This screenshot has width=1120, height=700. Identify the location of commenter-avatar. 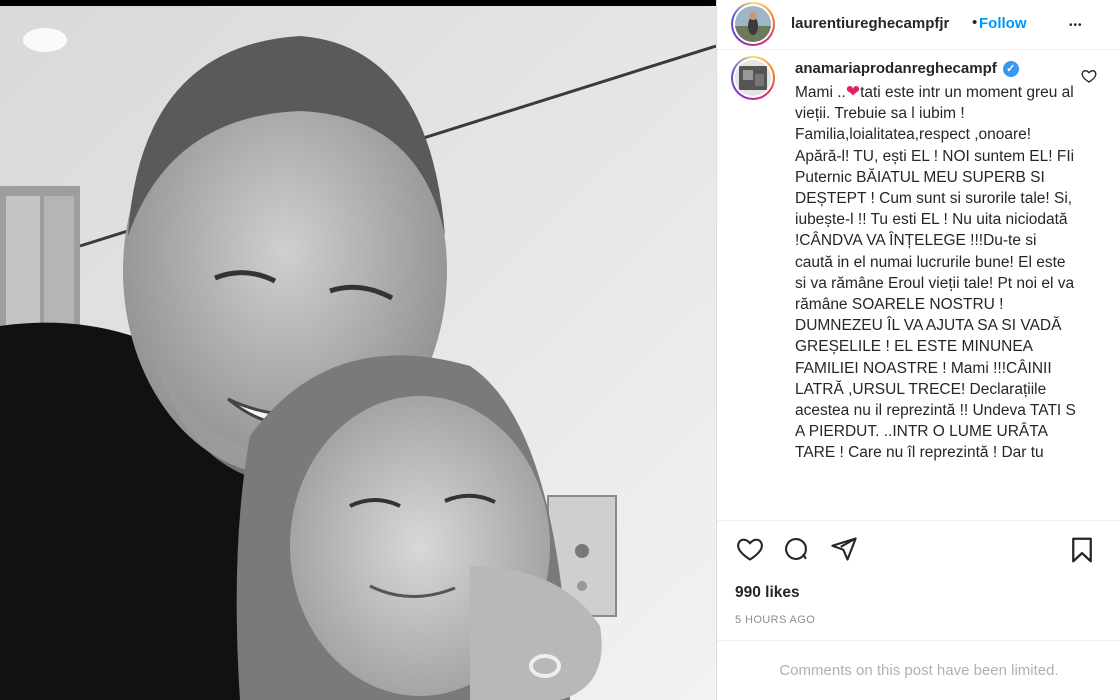
(753, 78).